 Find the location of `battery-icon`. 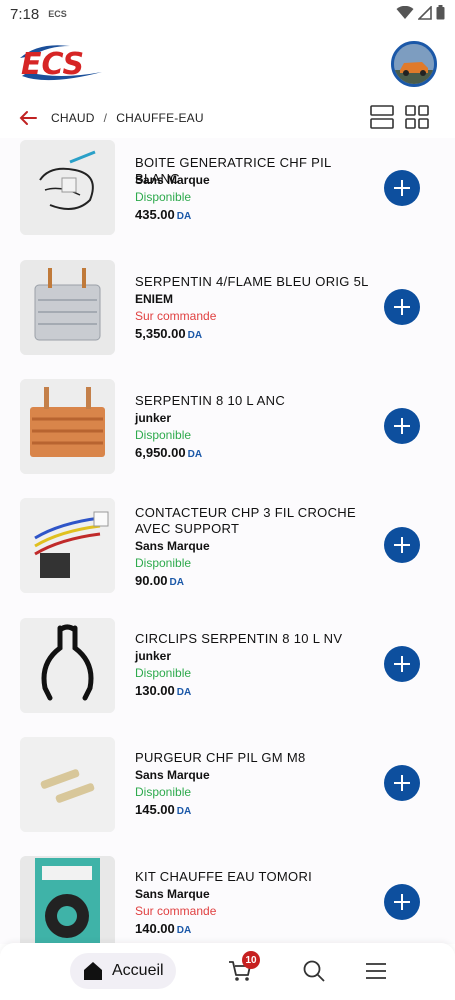

battery-icon is located at coordinates (440, 12).